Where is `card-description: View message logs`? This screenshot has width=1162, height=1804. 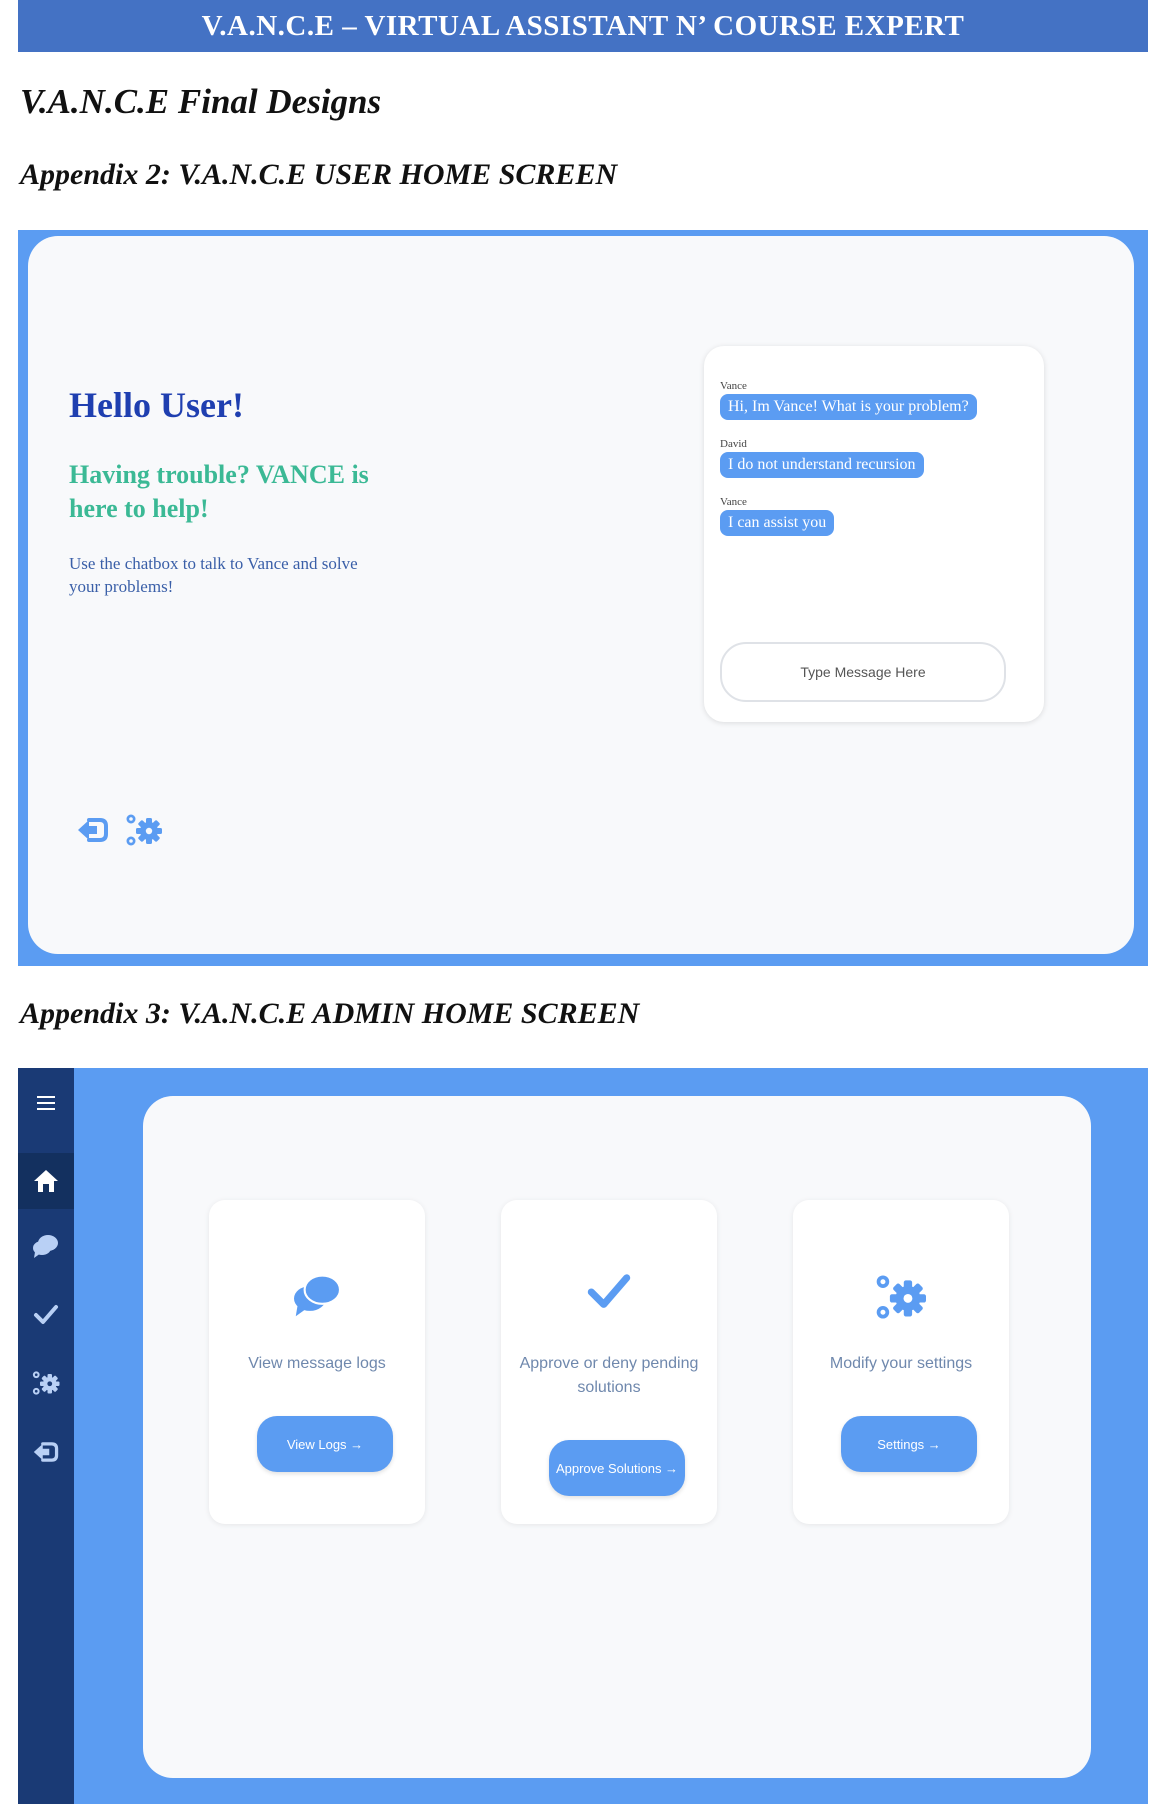
card-description: View message logs is located at coordinates (317, 1363).